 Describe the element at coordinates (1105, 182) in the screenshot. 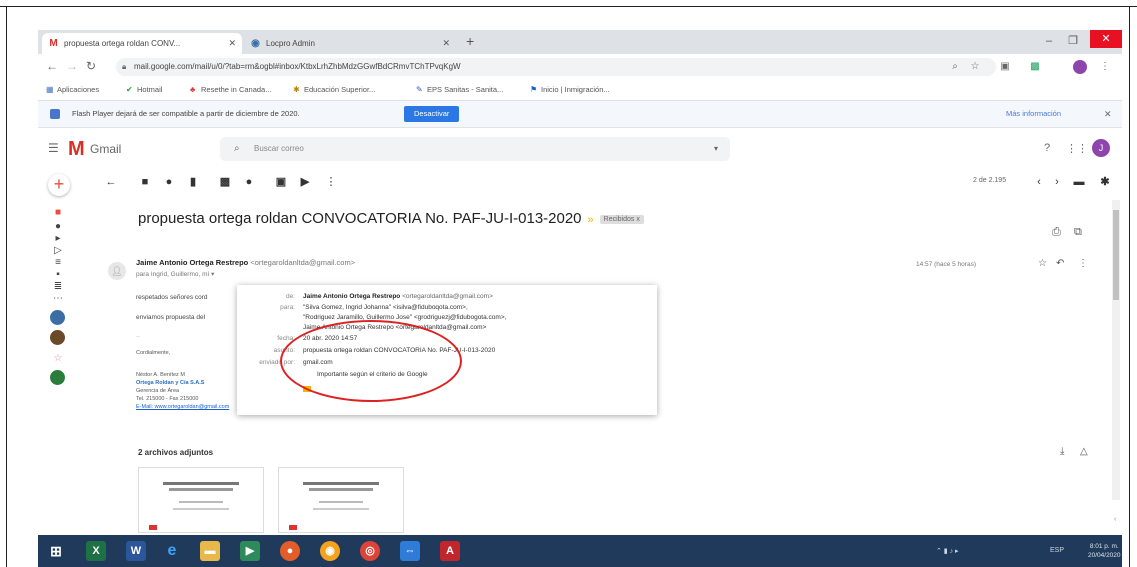

I see `settings-gear-icon: ✱` at that location.